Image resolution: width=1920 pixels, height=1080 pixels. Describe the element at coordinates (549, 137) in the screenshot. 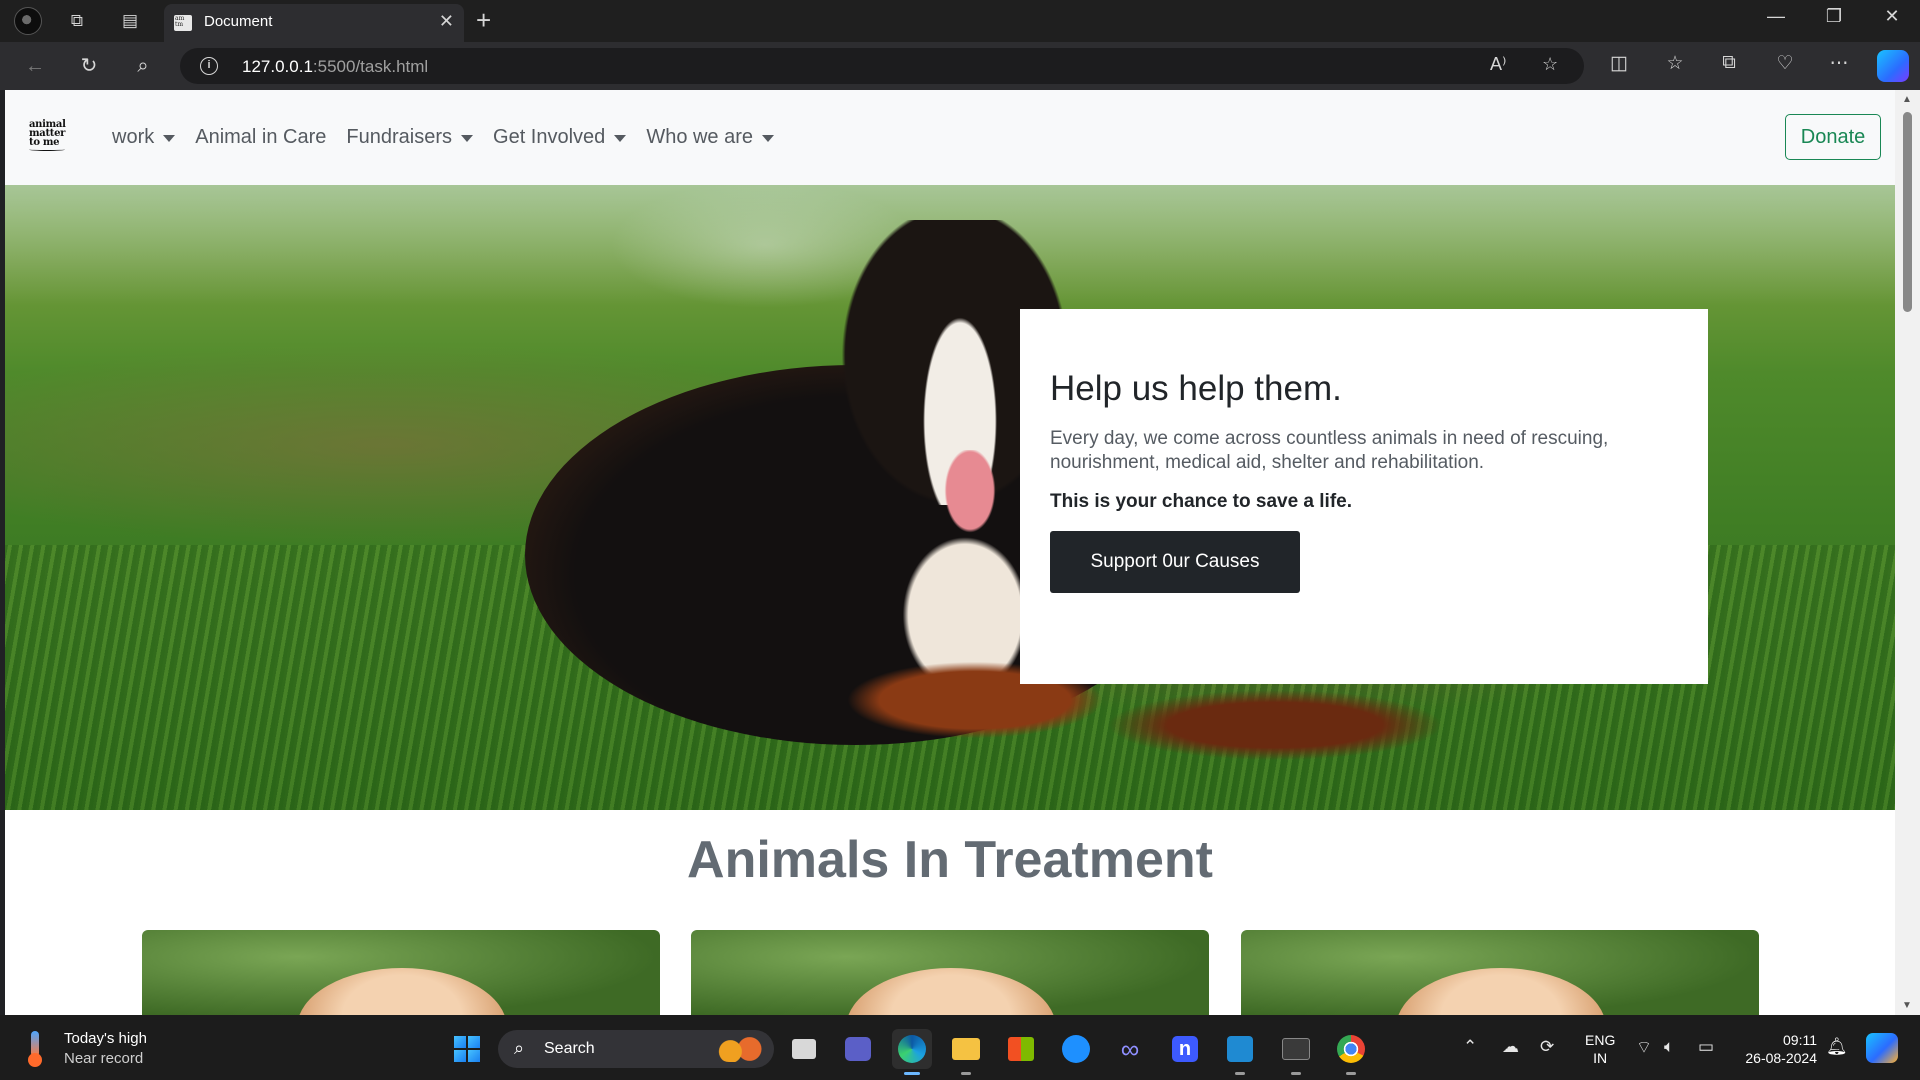

I see `nav-label: Get Involved` at that location.